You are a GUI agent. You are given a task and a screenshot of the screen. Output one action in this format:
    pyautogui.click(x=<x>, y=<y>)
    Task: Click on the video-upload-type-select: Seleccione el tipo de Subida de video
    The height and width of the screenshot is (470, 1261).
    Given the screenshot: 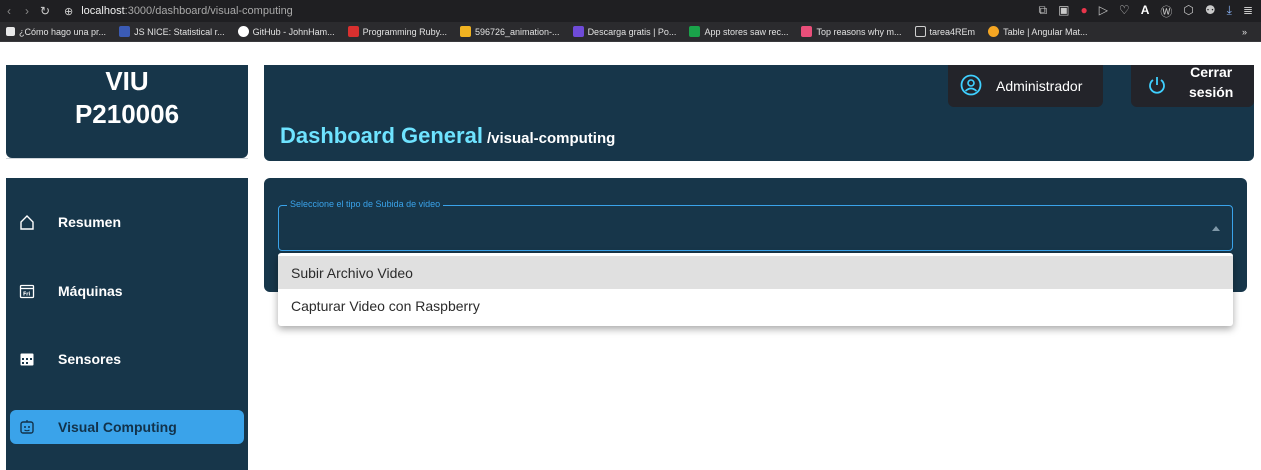 What is the action you would take?
    pyautogui.click(x=755, y=225)
    